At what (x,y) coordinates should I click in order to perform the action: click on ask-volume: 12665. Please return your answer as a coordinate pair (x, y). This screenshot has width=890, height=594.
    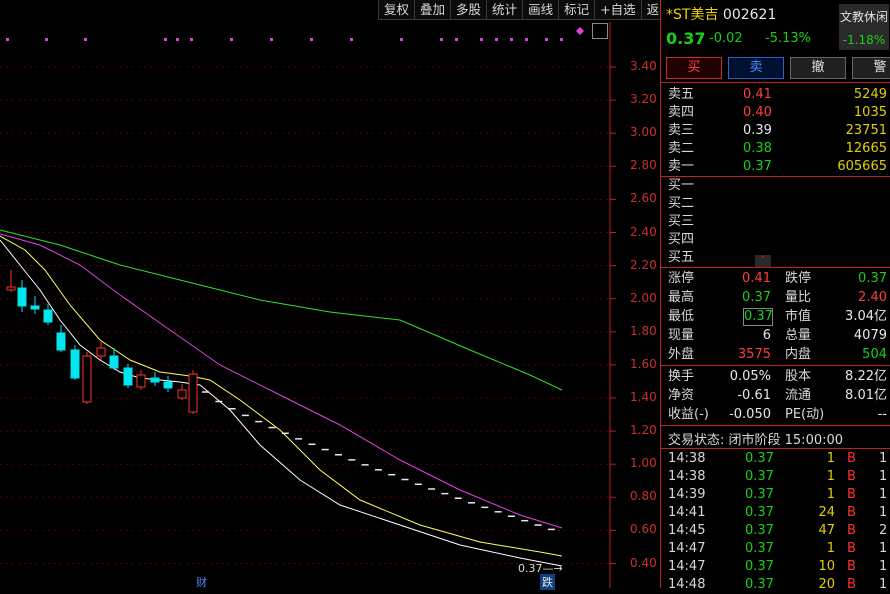
    Looking at the image, I should click on (866, 148).